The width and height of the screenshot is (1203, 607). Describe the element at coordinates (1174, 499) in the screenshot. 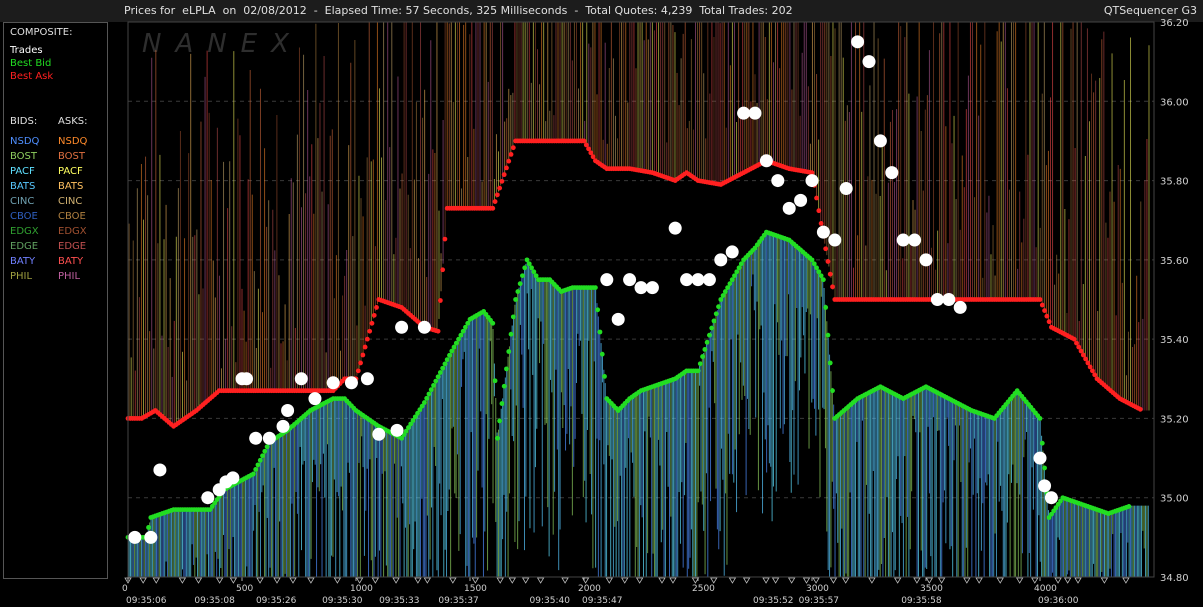

I see `y-tick-label: 35.00` at that location.